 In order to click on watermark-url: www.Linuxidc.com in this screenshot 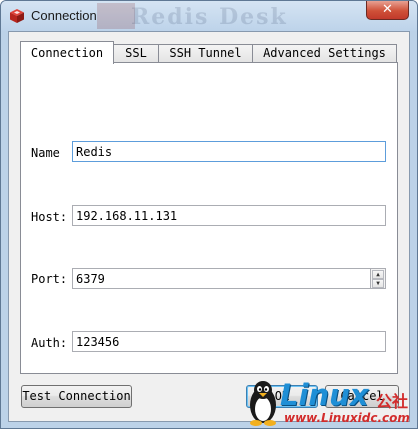, I will do `click(347, 418)`.